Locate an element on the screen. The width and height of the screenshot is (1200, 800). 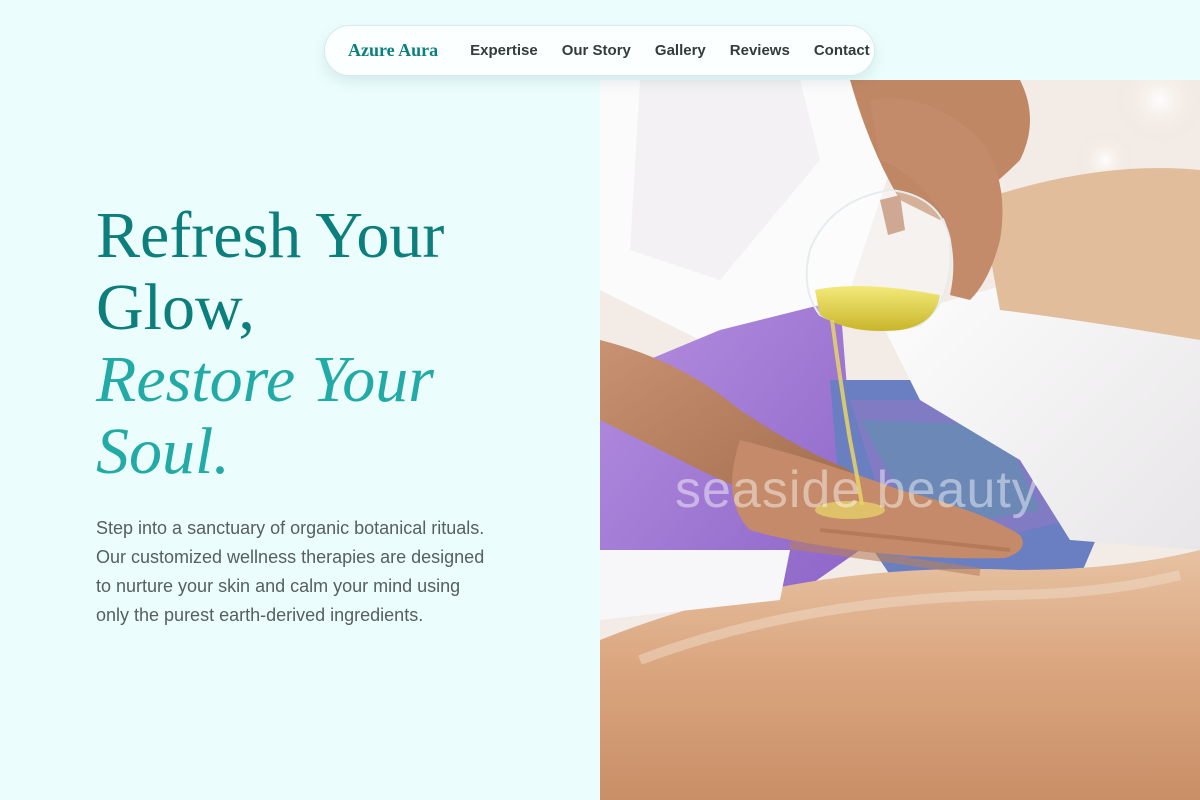
nav-link-contact: Contact is located at coordinates (842, 50).